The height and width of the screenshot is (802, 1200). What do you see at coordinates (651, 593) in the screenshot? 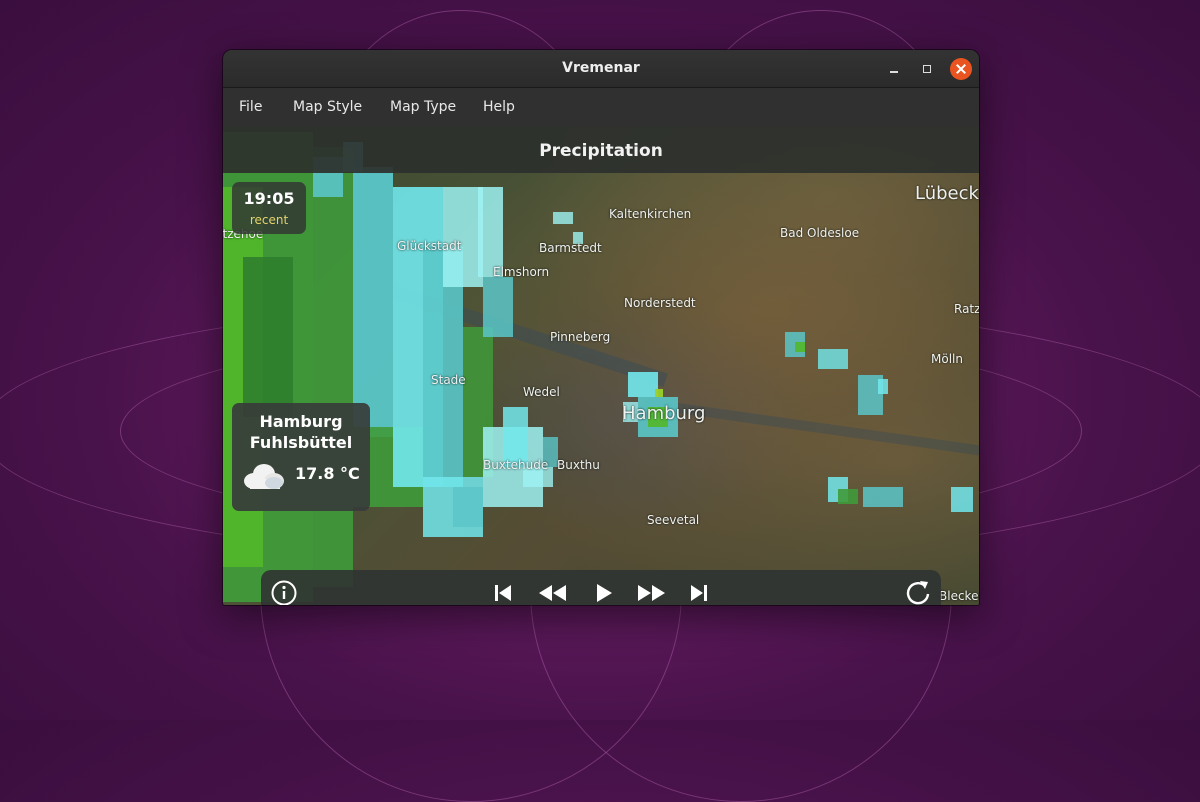
I see `fast-forward-icon` at bounding box center [651, 593].